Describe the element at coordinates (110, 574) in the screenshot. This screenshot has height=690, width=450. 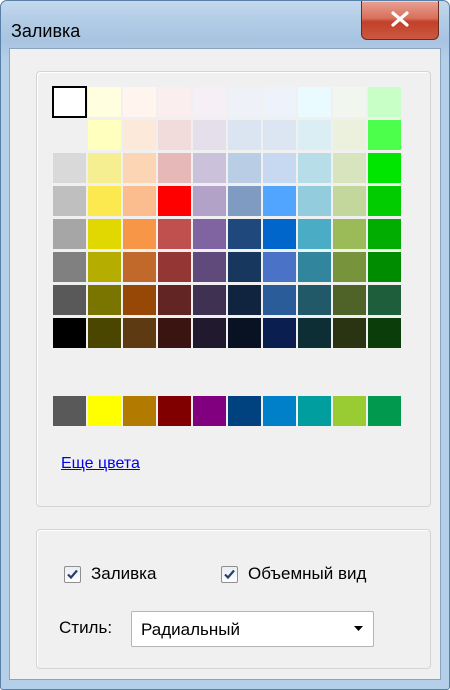
I see `fill-checkbox-row: Заливка` at that location.